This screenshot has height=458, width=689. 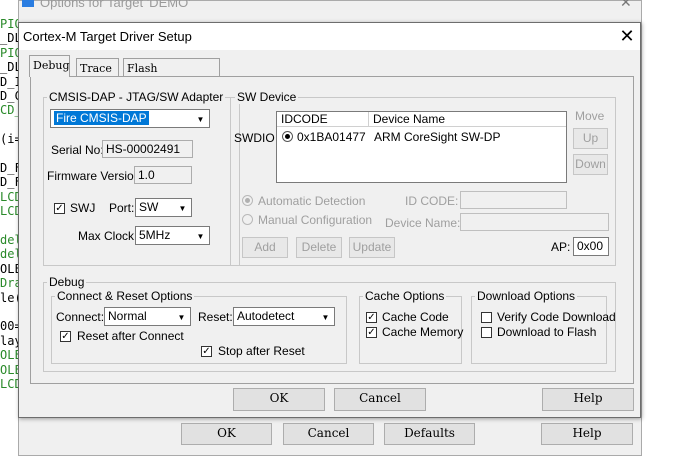 What do you see at coordinates (590, 138) in the screenshot?
I see `move-up-button: Up` at bounding box center [590, 138].